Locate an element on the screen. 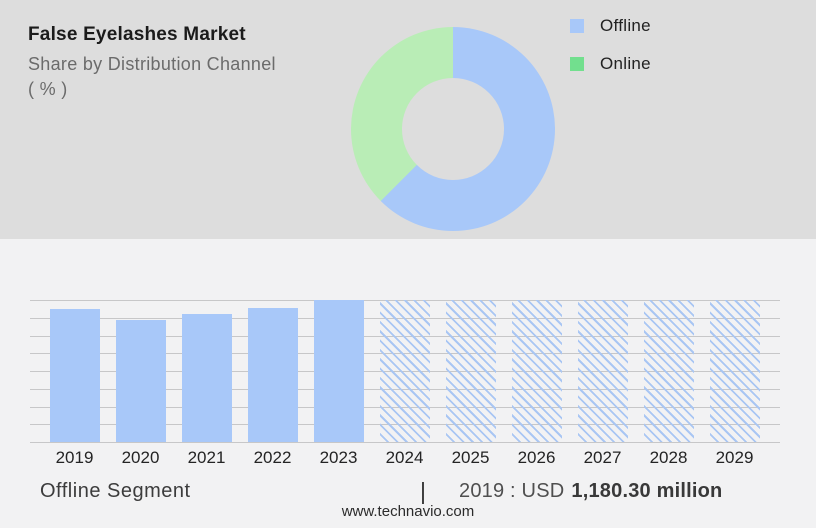 The image size is (816, 528). chart-subtitle-line2: ( % ) is located at coordinates (48, 89).